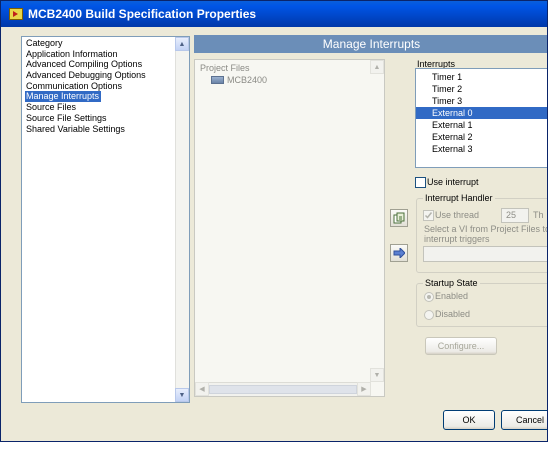 The height and width of the screenshot is (451, 558). Describe the element at coordinates (63, 97) in the screenshot. I see `category-item-manage-interrupts: Manage Interrupts` at that location.